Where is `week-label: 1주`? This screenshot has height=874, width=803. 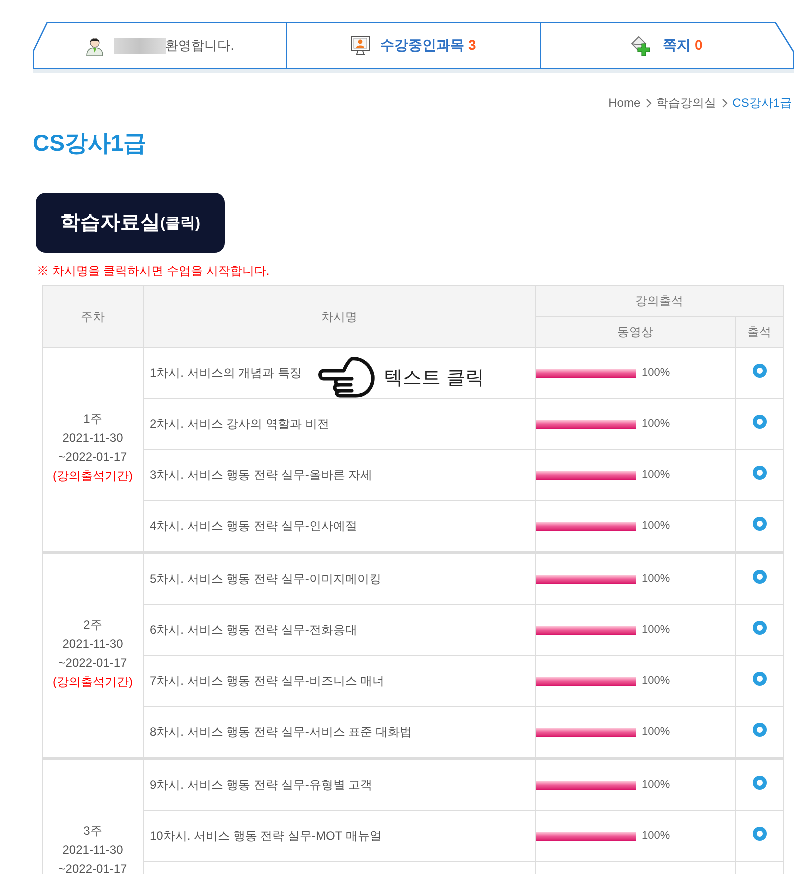
week-label: 1주 is located at coordinates (93, 419).